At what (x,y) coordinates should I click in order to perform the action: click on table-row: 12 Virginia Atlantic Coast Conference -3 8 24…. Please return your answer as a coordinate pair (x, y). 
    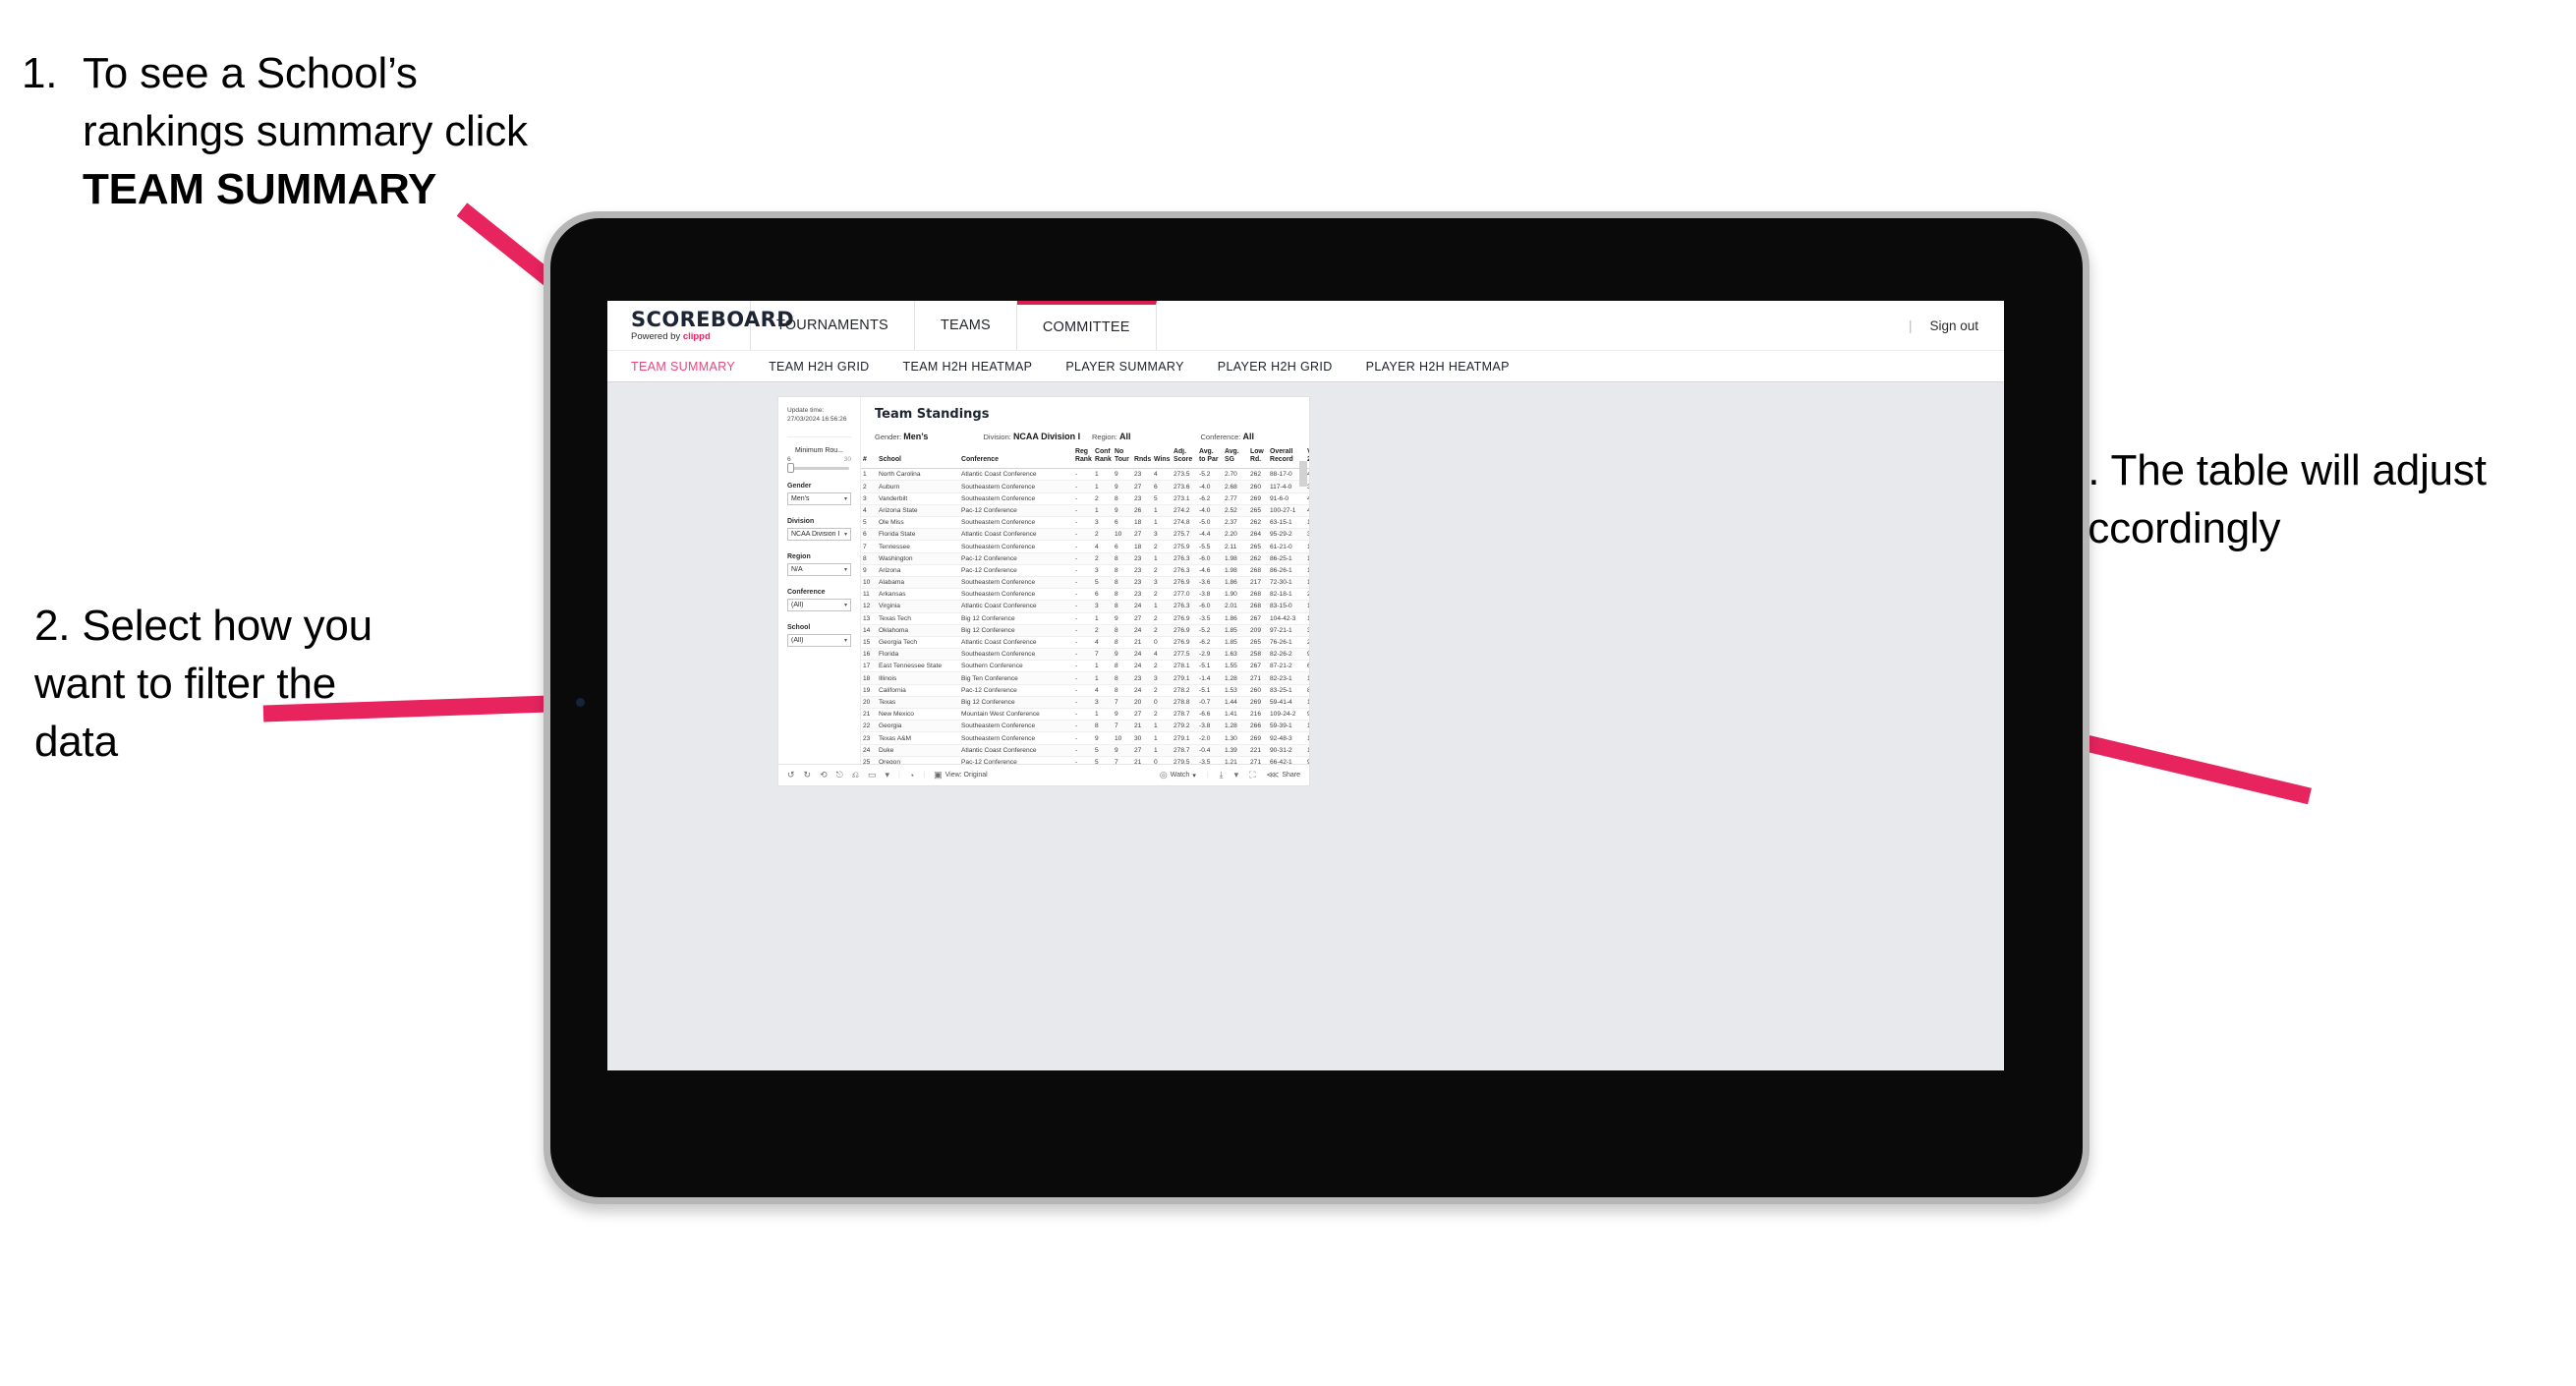
    Looking at the image, I should click on (1085, 606).